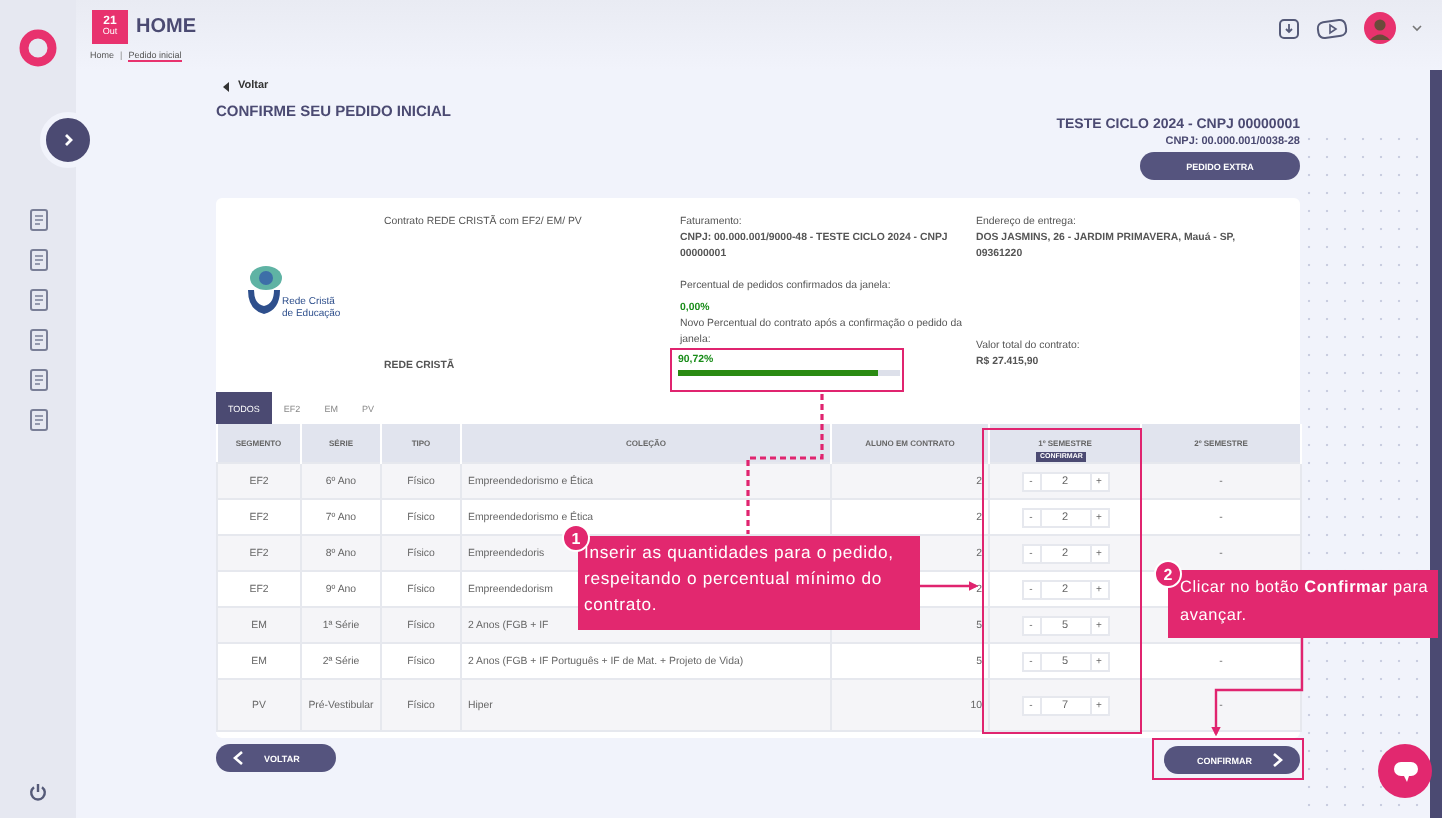  Describe the element at coordinates (749, 583) in the screenshot. I see `callout-box: Inserir as quantidades para o pedido, respeitando o percentual mínimo do contrato.` at that location.